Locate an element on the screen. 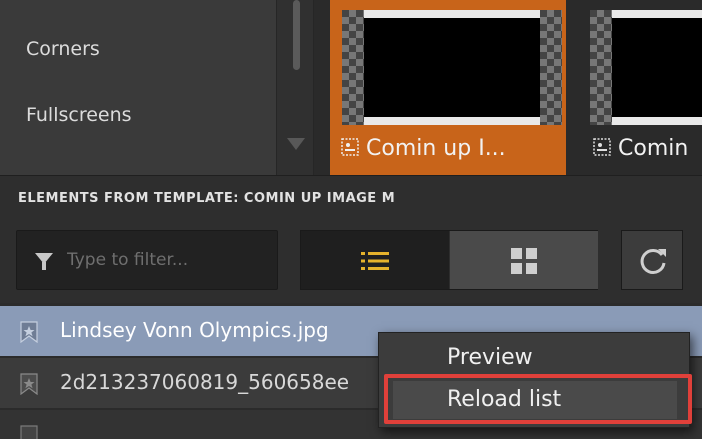  element-name: Lindsey Vonn Olympics.jpg is located at coordinates (194, 330).